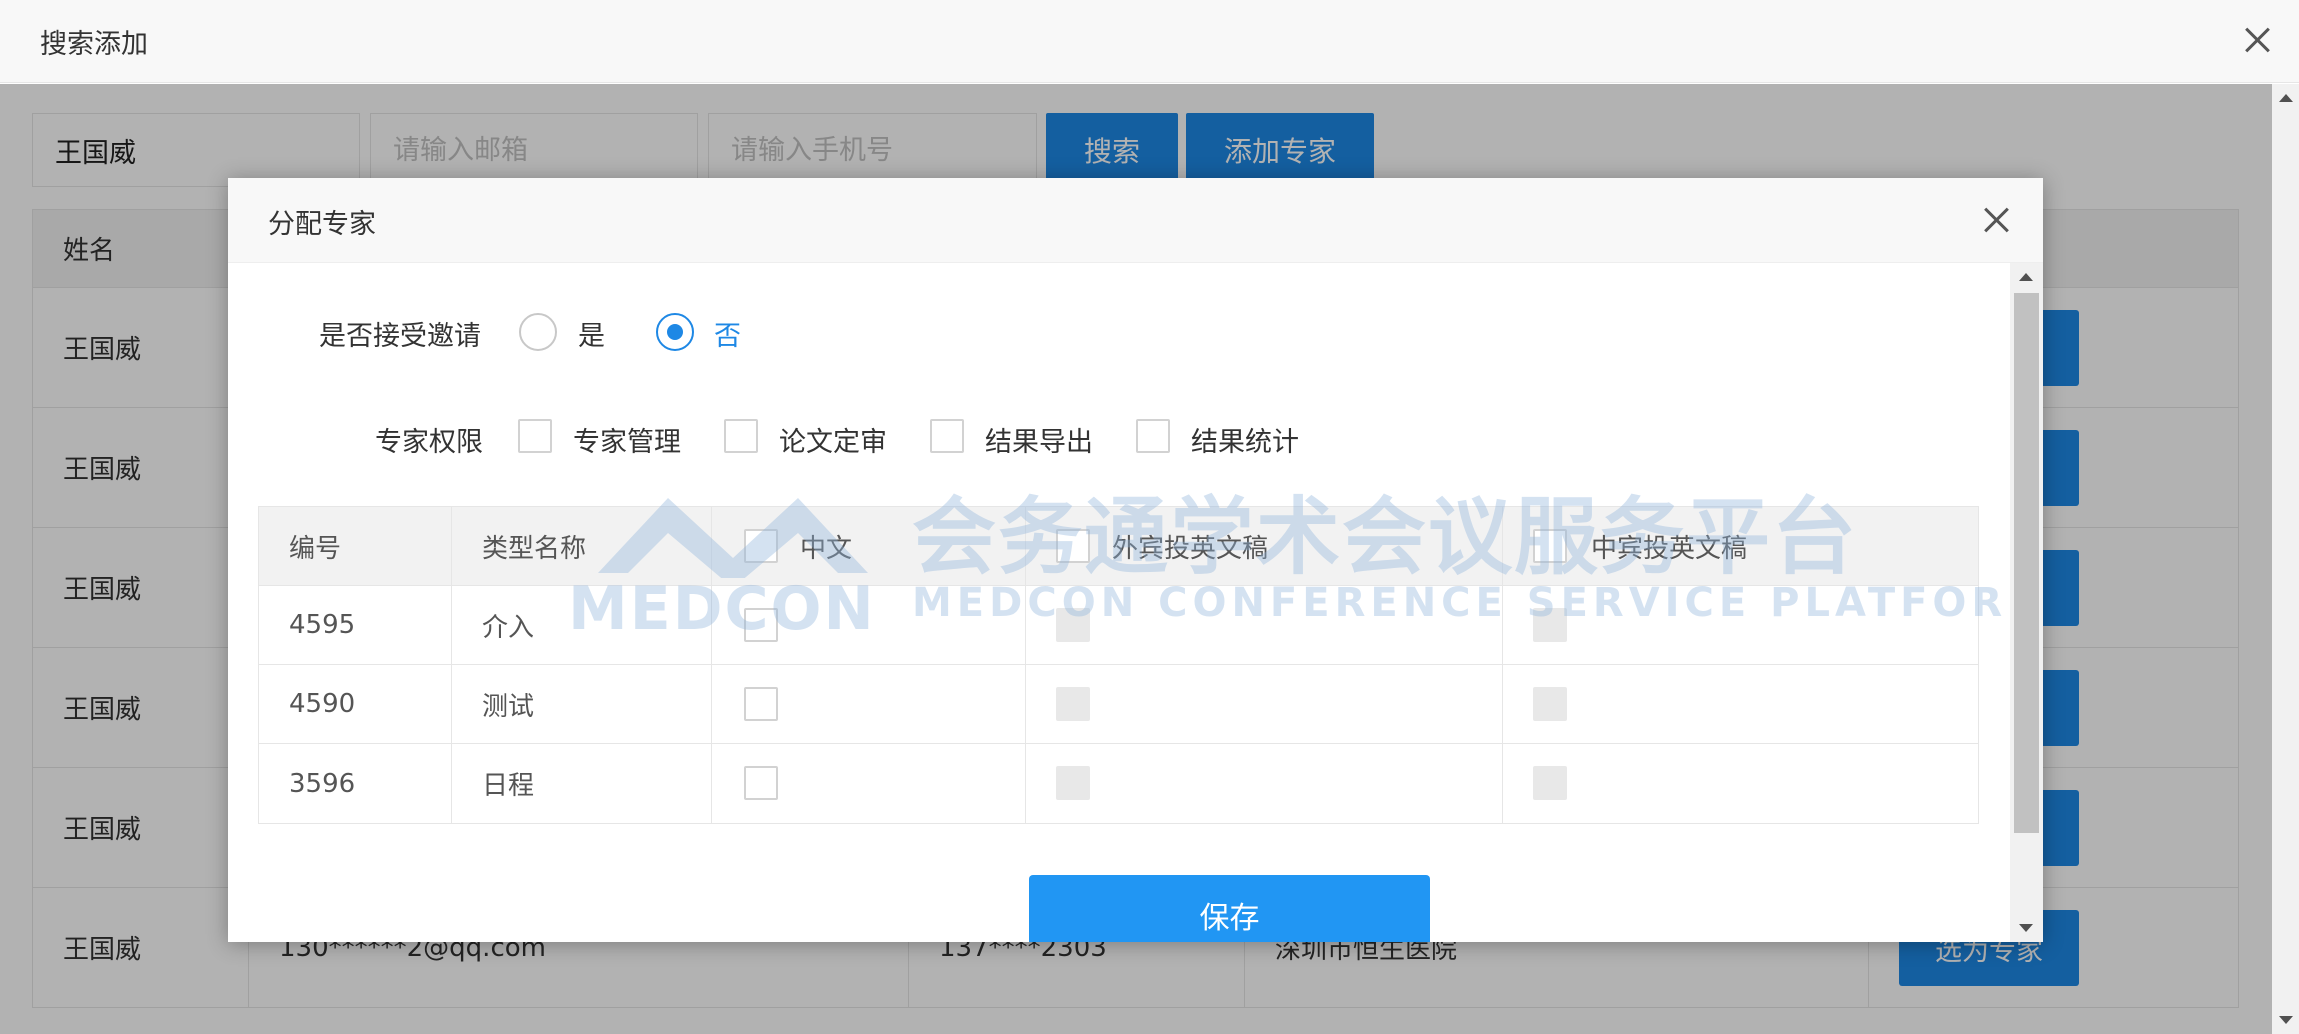 This screenshot has height=1034, width=2299. What do you see at coordinates (355, 783) in the screenshot?
I see `cell-id: 3596` at bounding box center [355, 783].